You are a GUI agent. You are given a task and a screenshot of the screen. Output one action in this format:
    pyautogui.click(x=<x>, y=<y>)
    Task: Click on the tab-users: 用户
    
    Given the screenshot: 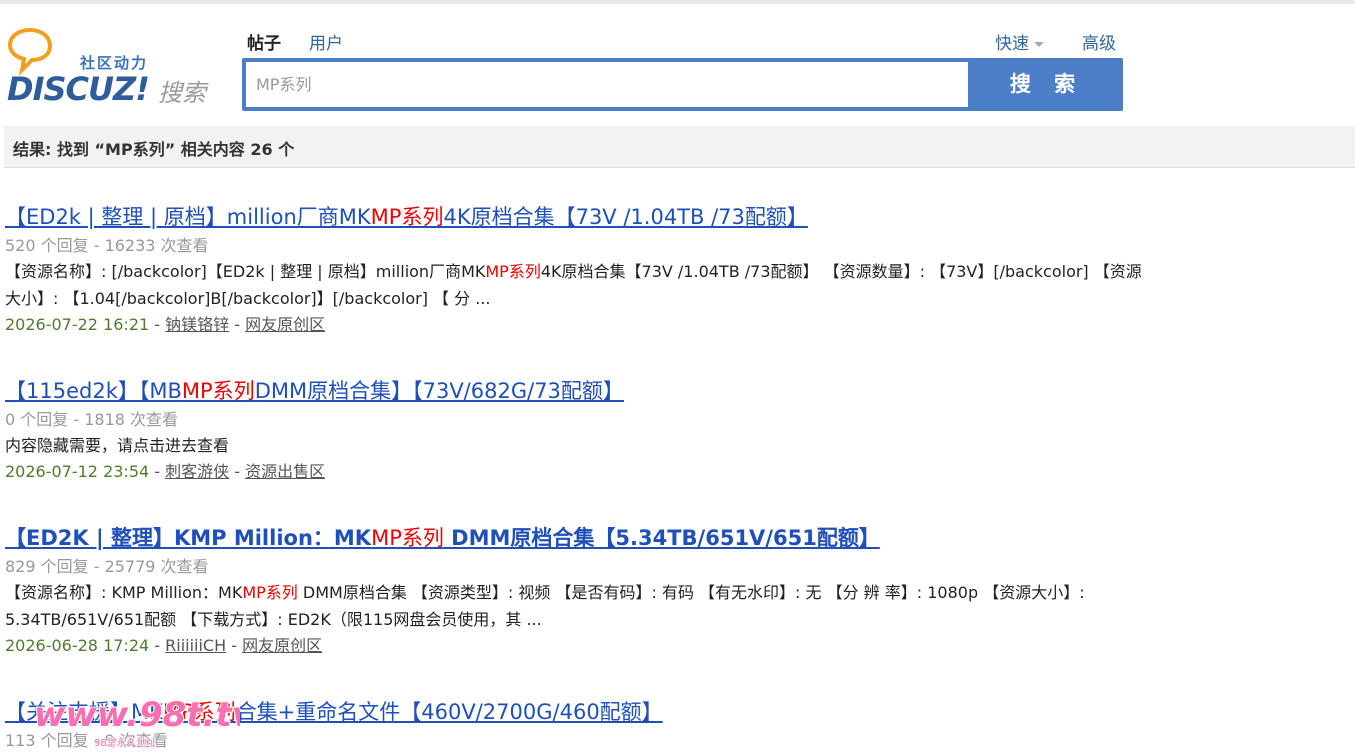 What is the action you would take?
    pyautogui.click(x=326, y=41)
    